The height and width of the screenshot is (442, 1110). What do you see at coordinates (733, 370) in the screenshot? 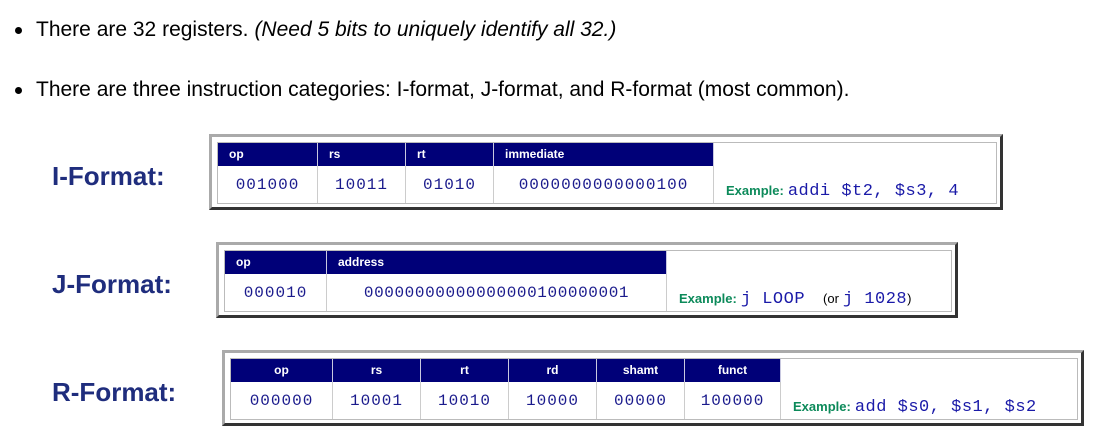
I see `r-field-header-funct: funct` at bounding box center [733, 370].